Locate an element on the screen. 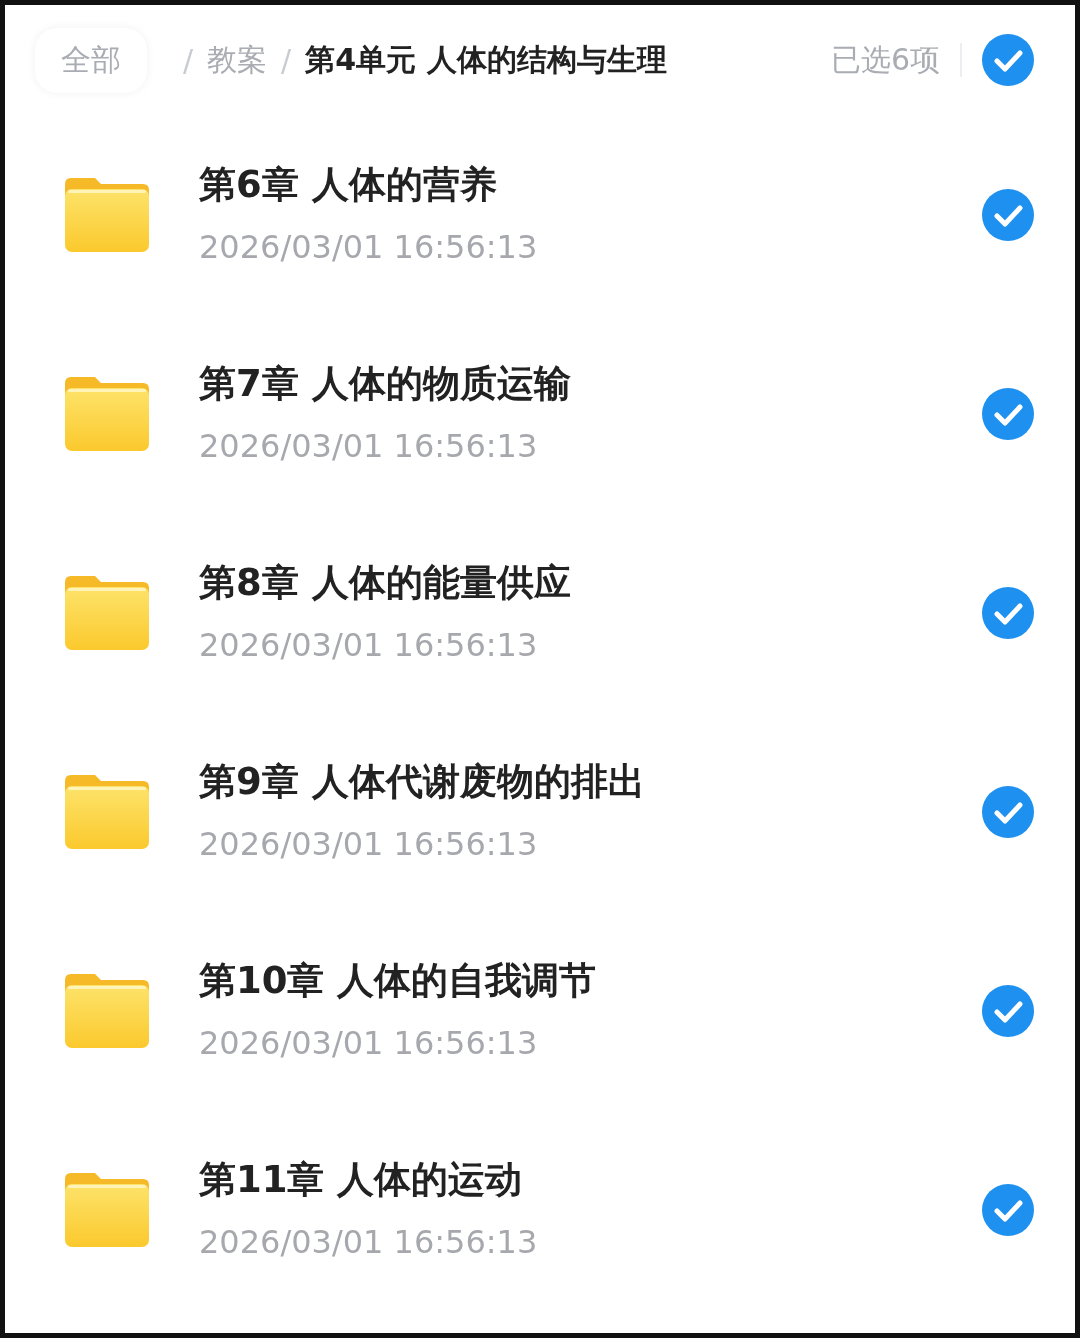 This screenshot has width=1080, height=1338. folder-name: 第7章 人体的物质运输 is located at coordinates (385, 384).